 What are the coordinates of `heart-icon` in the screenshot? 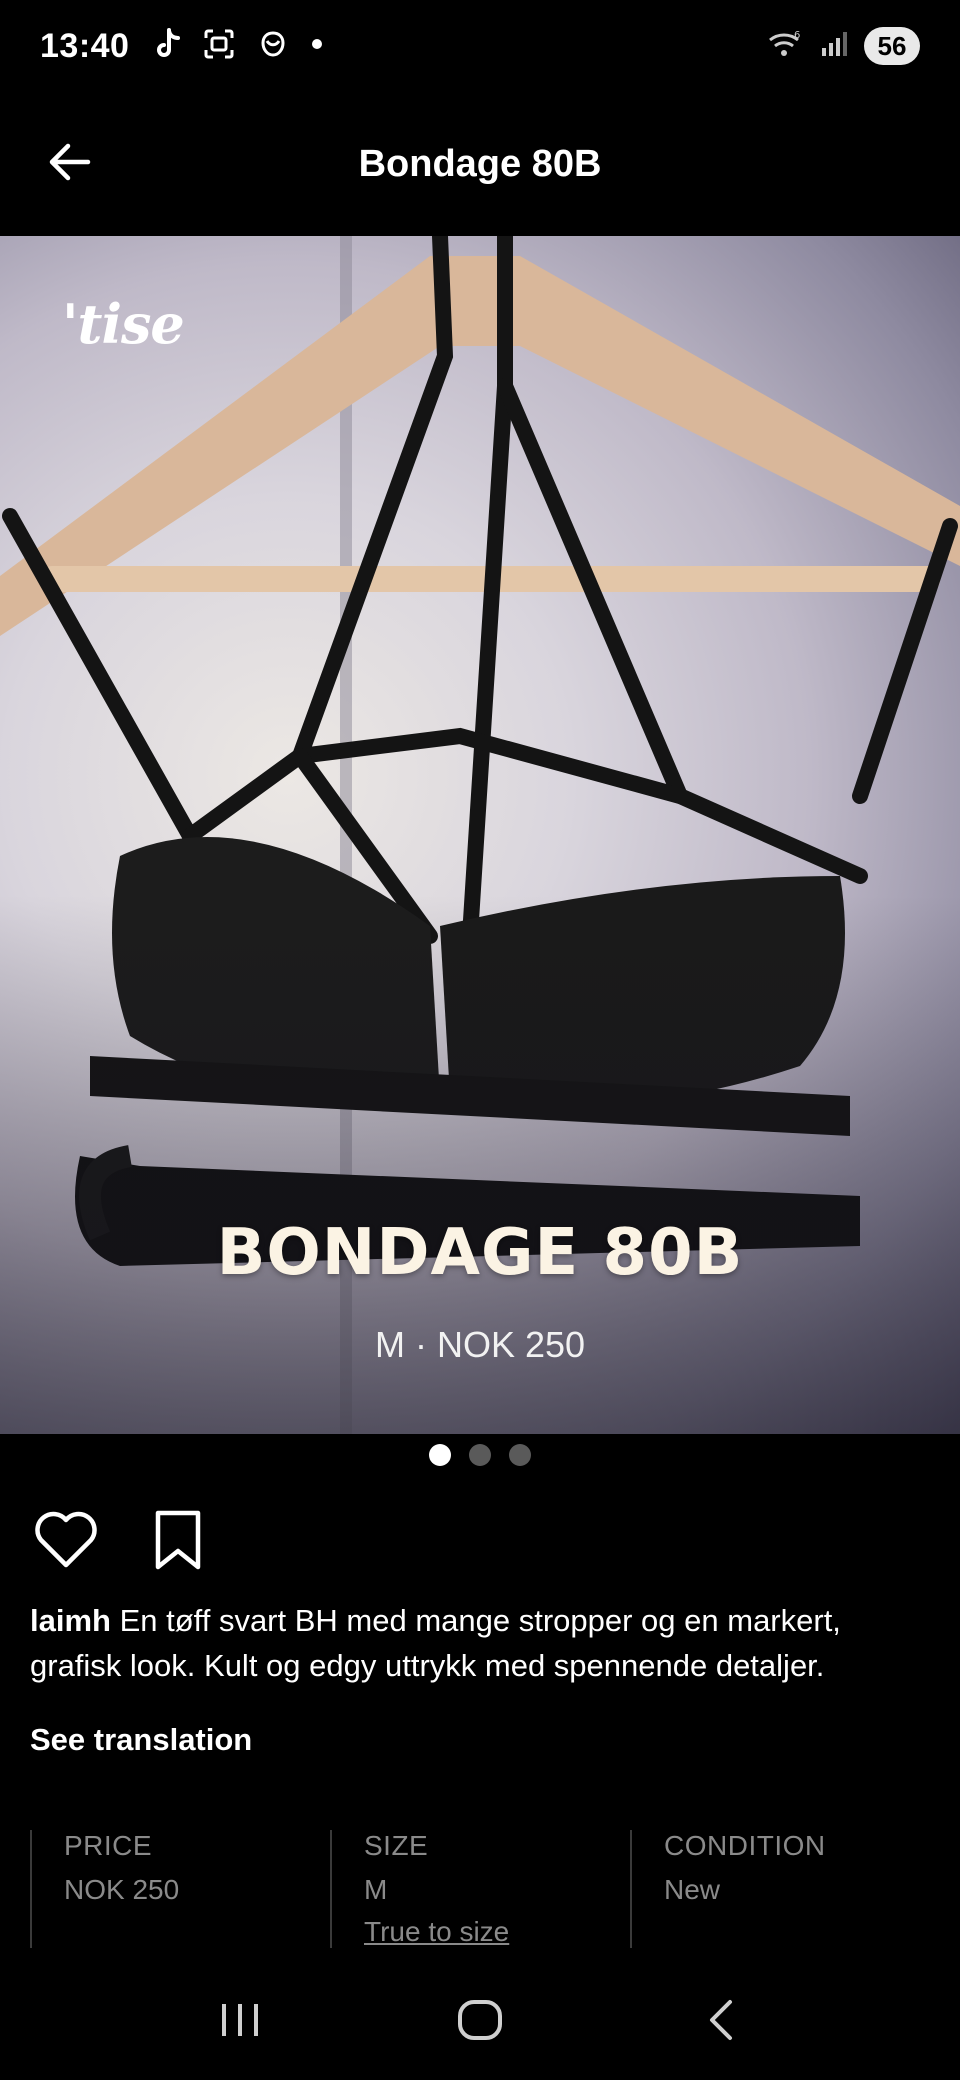 It's located at (66, 1542).